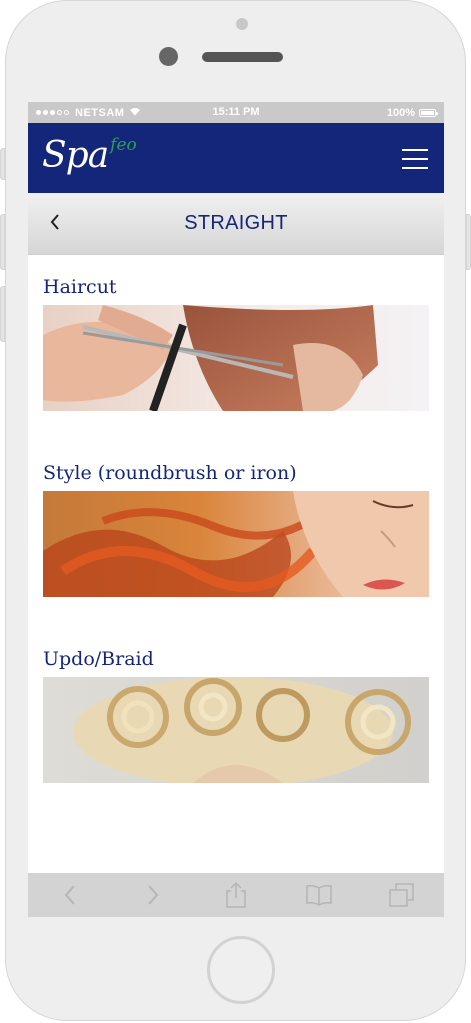  What do you see at coordinates (242, 57) in the screenshot?
I see `earpiece-speaker` at bounding box center [242, 57].